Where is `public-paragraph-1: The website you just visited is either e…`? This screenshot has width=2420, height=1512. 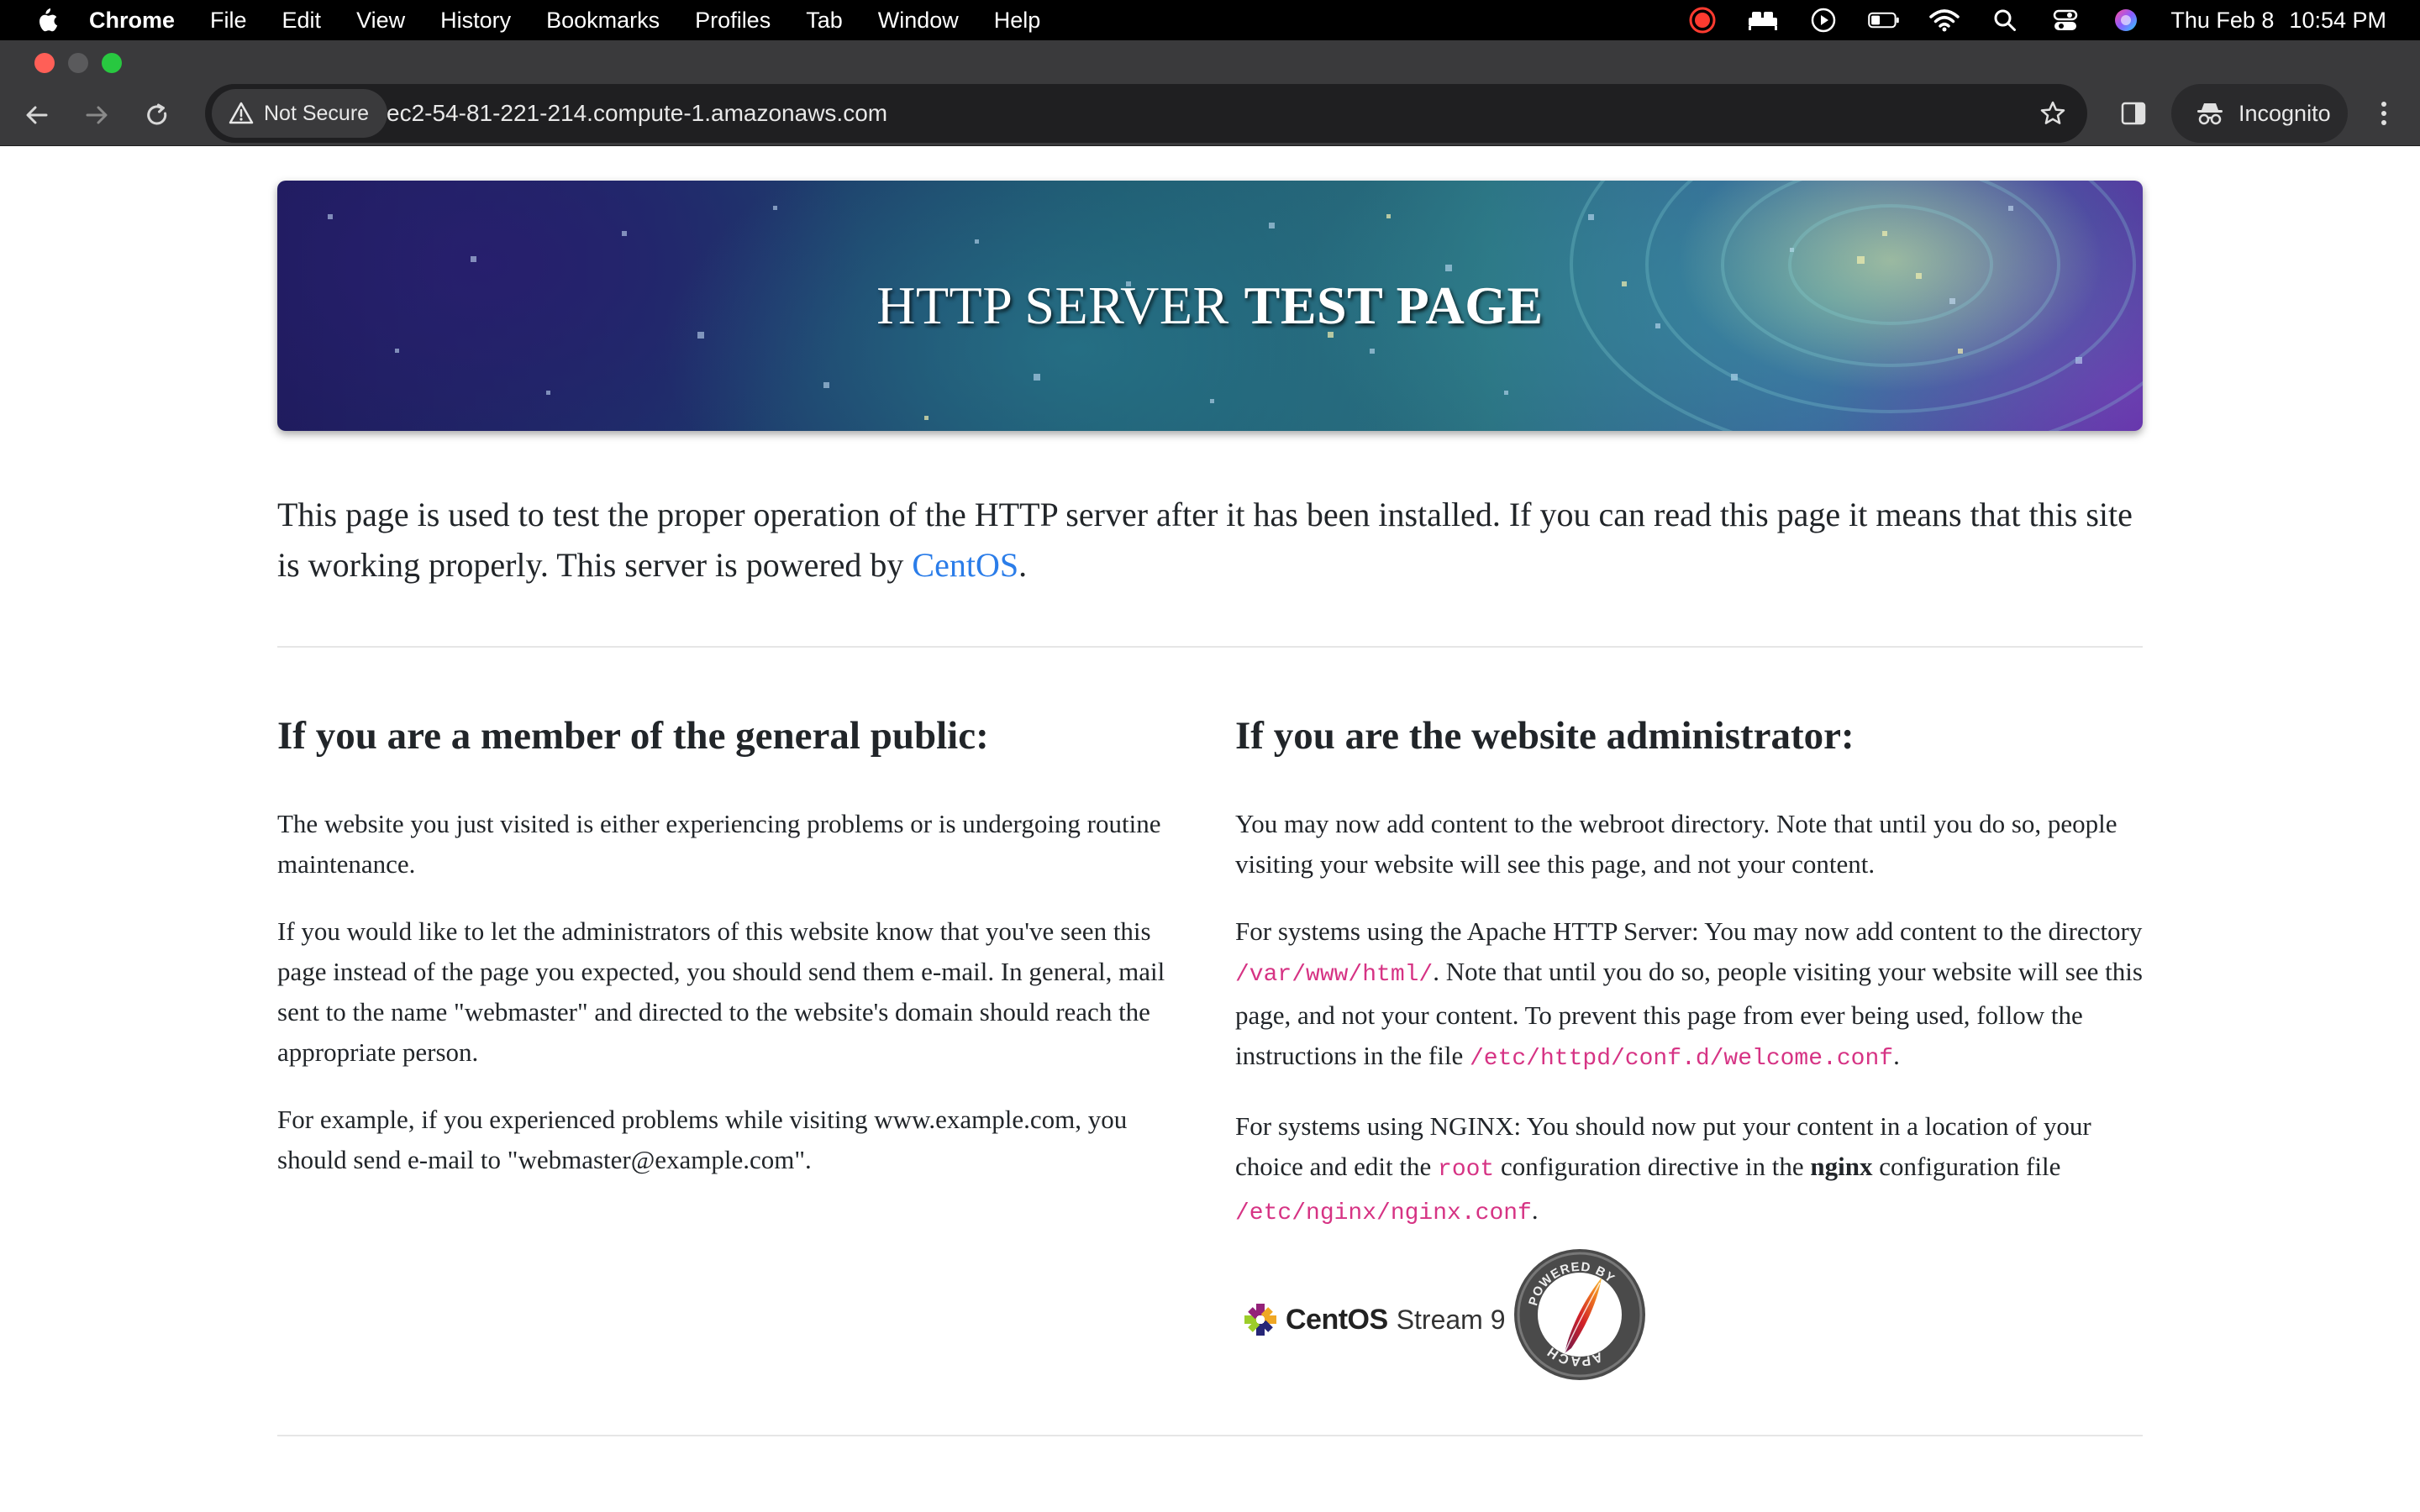 public-paragraph-1: The website you just visited is either e… is located at coordinates (719, 844).